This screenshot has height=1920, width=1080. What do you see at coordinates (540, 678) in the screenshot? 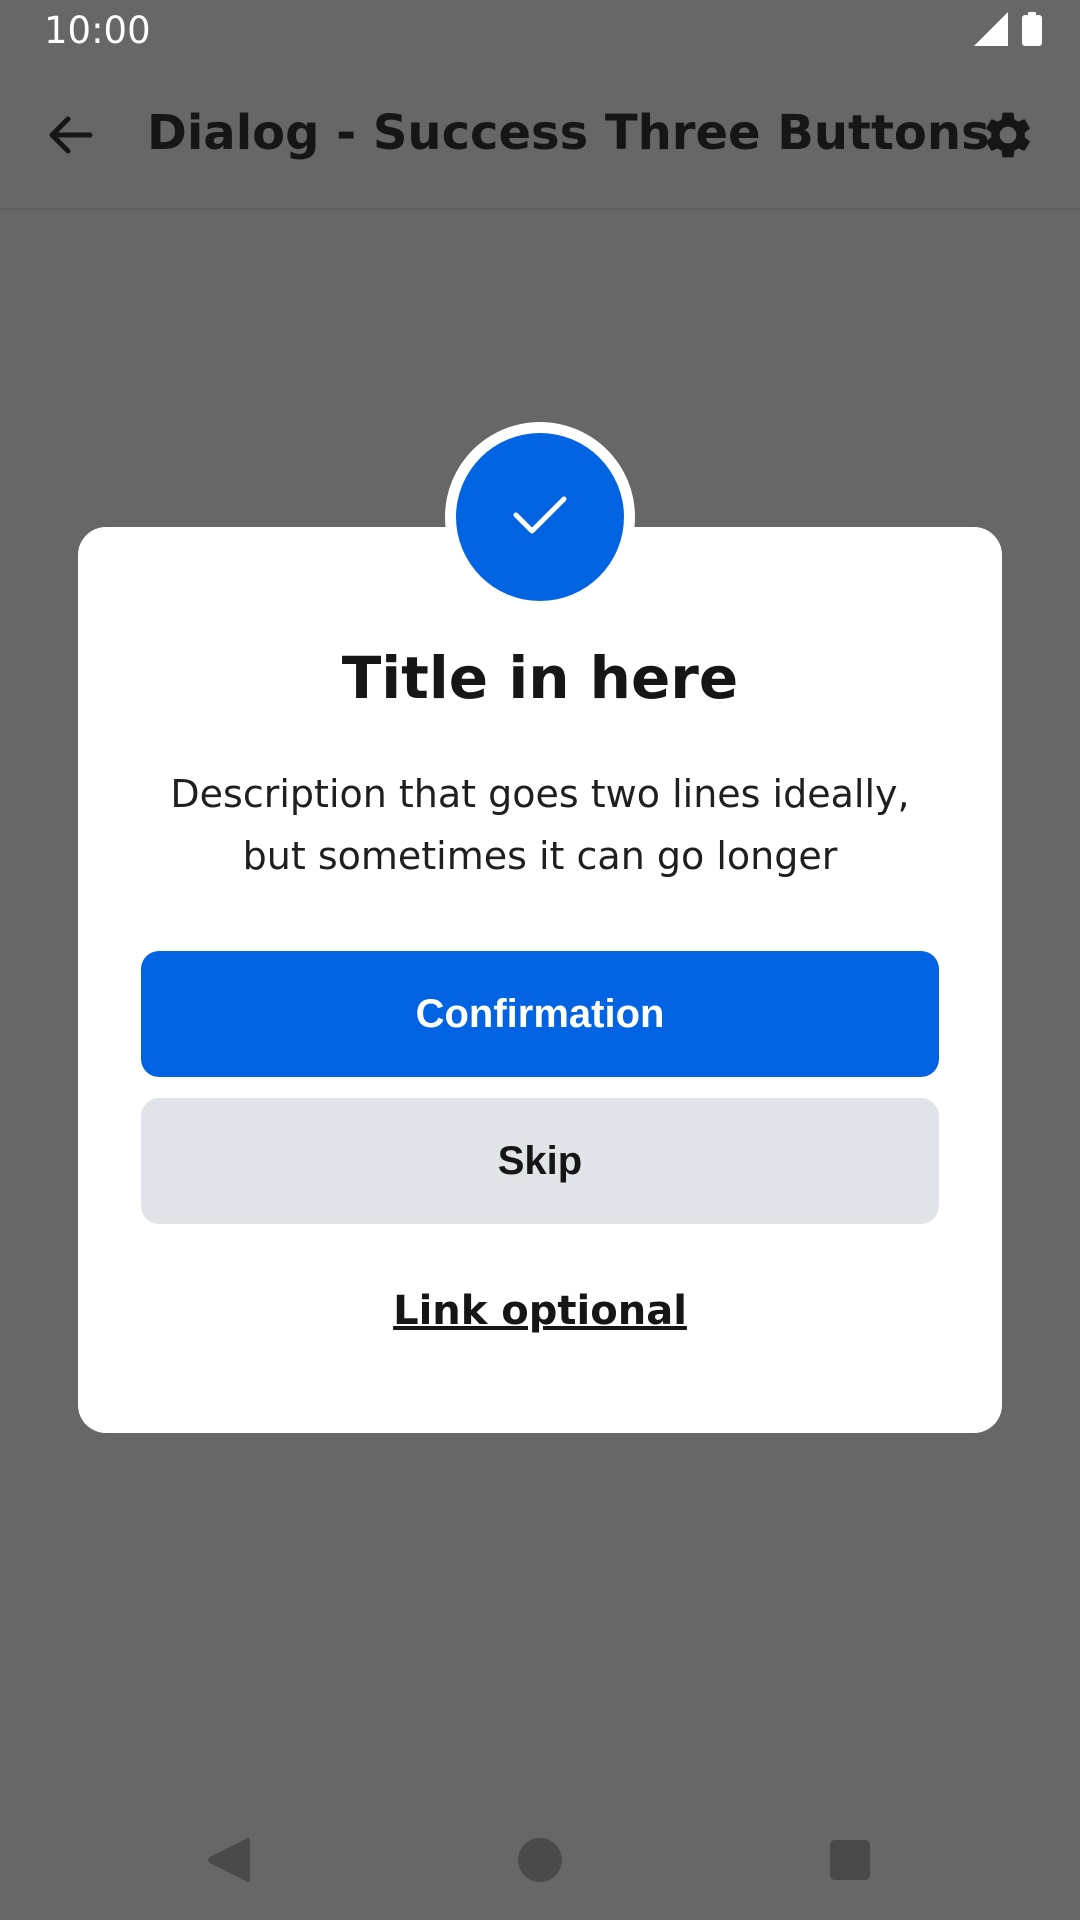
I see `dialog-title: Title in here` at bounding box center [540, 678].